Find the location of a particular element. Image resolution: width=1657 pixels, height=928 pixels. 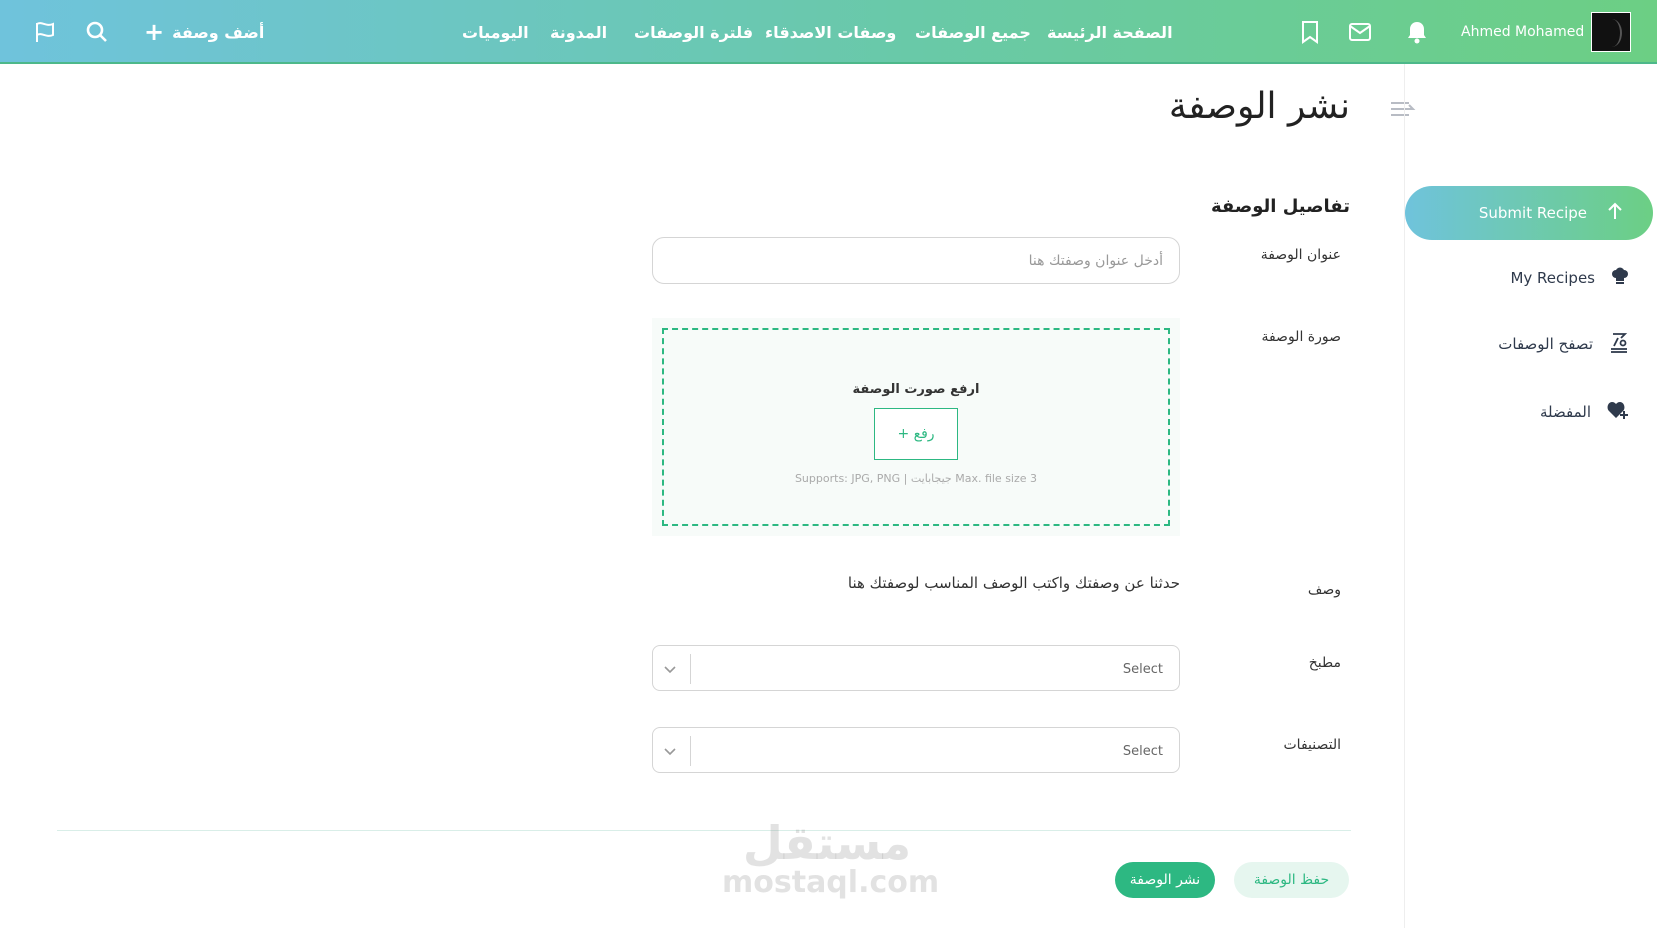

heart-plus-icon is located at coordinates (1618, 412).